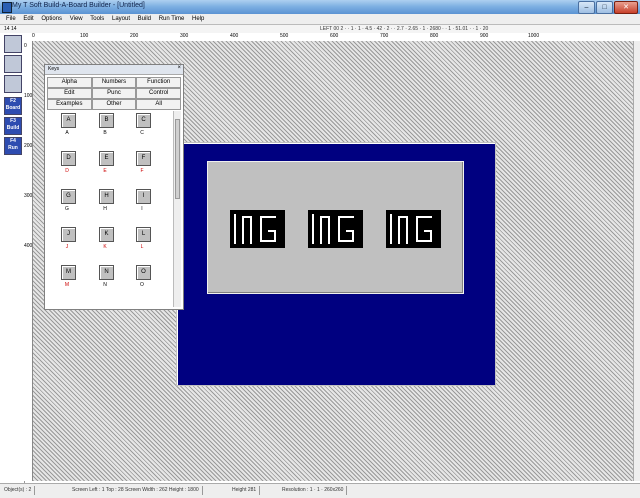 Image resolution: width=640 pixels, height=498 pixels. What do you see at coordinates (158, 82) in the screenshot?
I see `category-function: Function` at bounding box center [158, 82].